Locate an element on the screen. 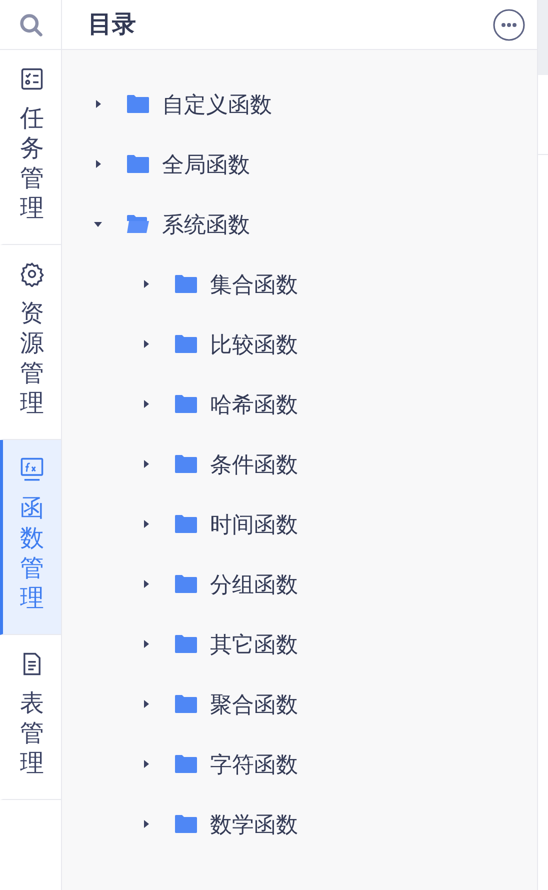  tree-item: 聚合函数 is located at coordinates (299, 704).